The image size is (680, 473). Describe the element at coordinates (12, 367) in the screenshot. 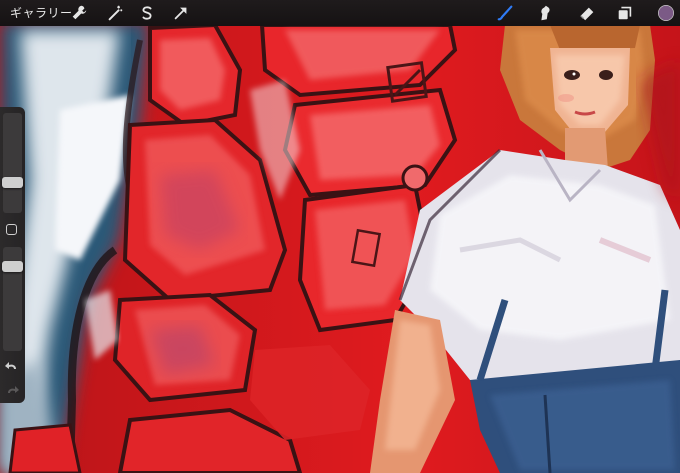

I see `undo-icon` at that location.